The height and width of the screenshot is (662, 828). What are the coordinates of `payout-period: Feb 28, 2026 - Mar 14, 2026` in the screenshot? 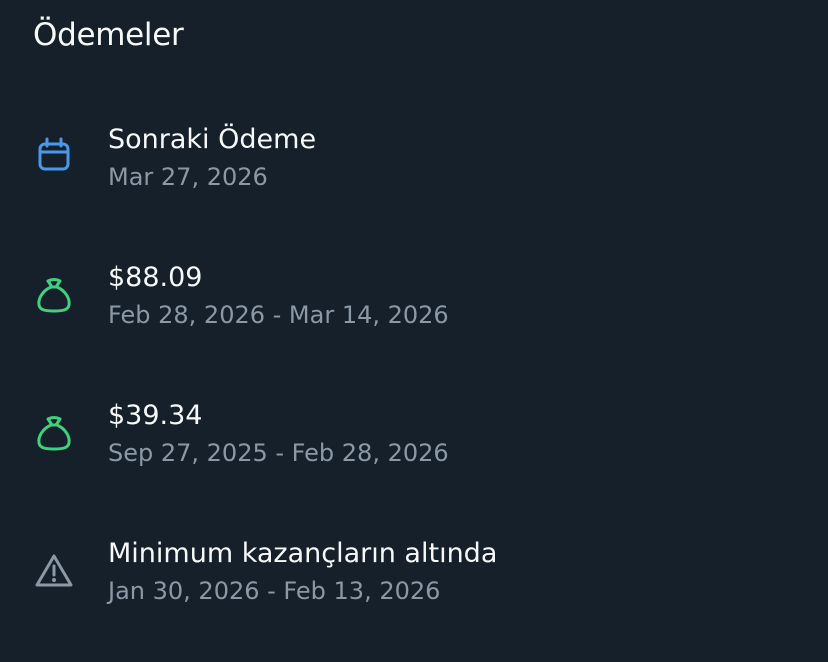 It's located at (278, 315).